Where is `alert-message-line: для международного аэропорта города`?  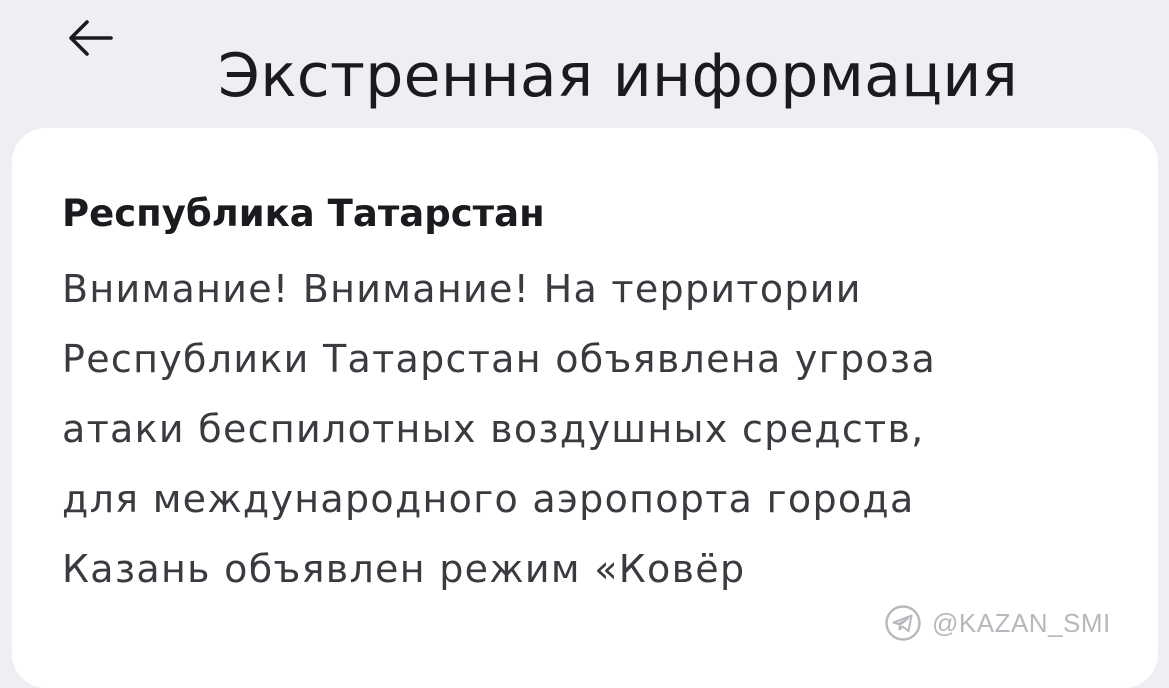 alert-message-line: для международного аэропорта города is located at coordinates (488, 499).